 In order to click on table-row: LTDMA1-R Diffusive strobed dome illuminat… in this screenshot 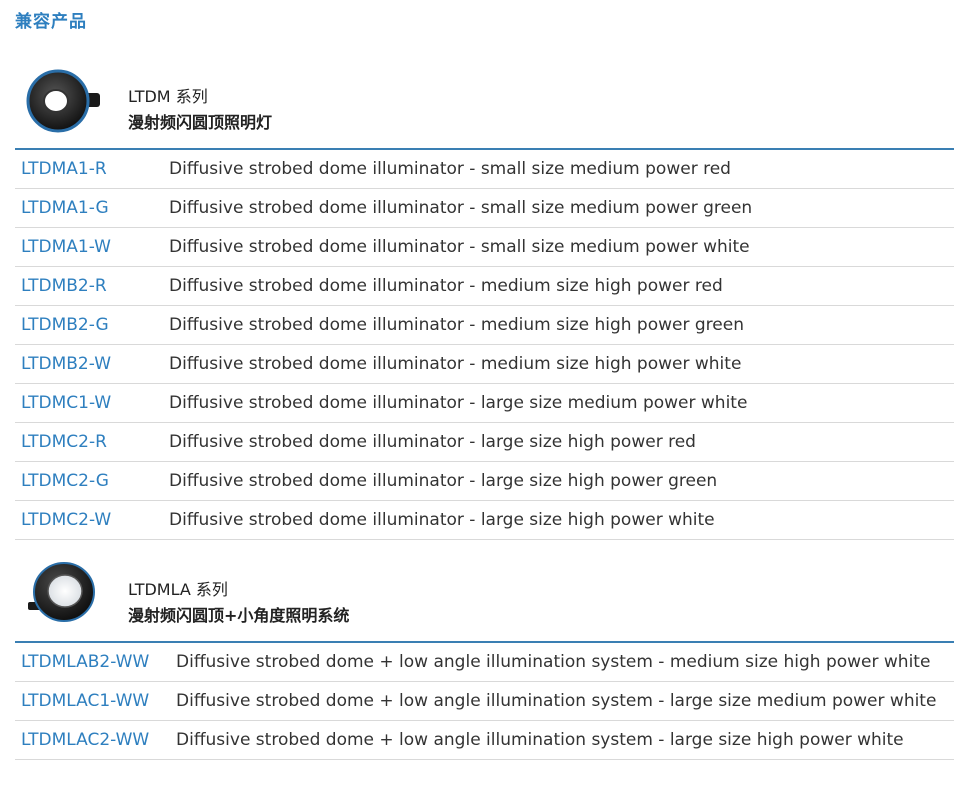, I will do `click(484, 169)`.